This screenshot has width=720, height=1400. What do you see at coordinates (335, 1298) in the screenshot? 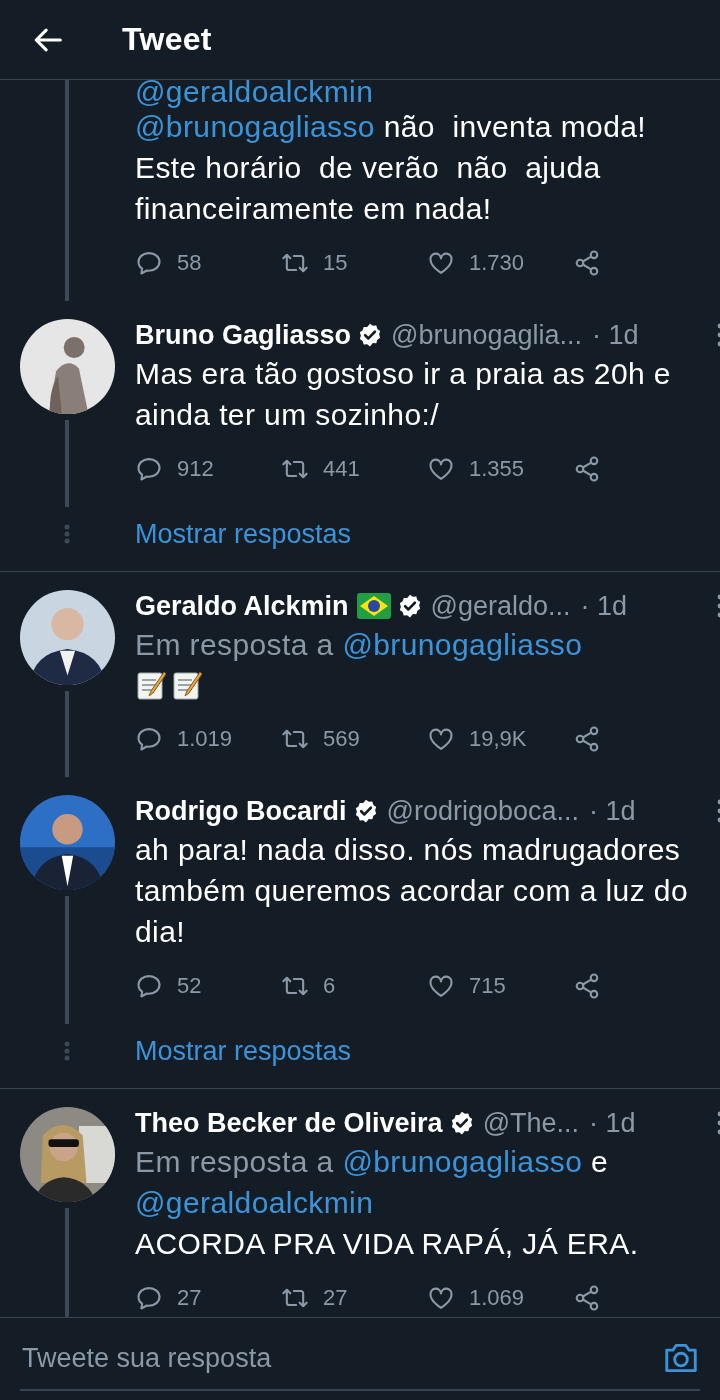
I see `retweet-count: 27` at bounding box center [335, 1298].